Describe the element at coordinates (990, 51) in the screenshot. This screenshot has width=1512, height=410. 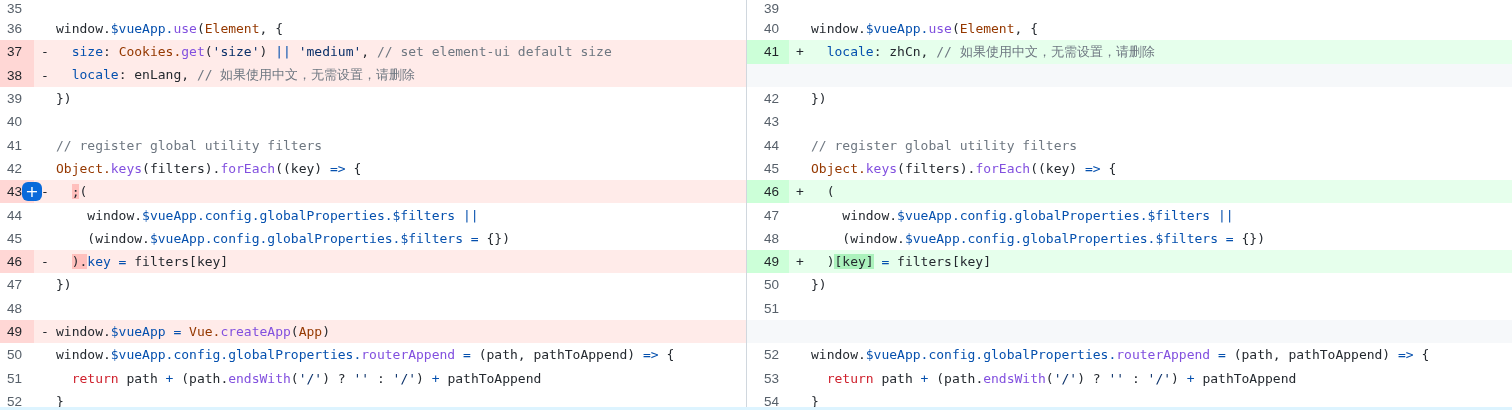
I see `code-line: locale: zhCn, // 如果使用中文，无需设置，请删除` at that location.